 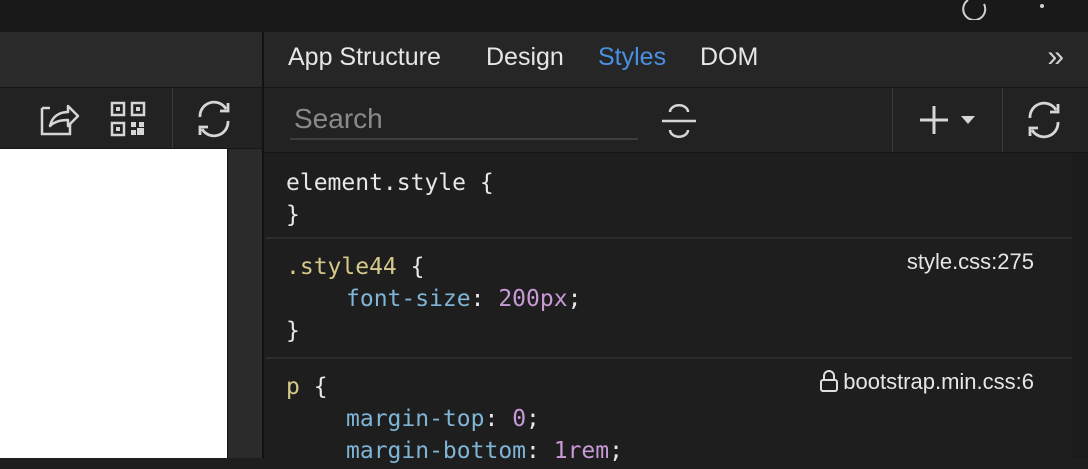 I want to click on share-icon, so click(x=58, y=118).